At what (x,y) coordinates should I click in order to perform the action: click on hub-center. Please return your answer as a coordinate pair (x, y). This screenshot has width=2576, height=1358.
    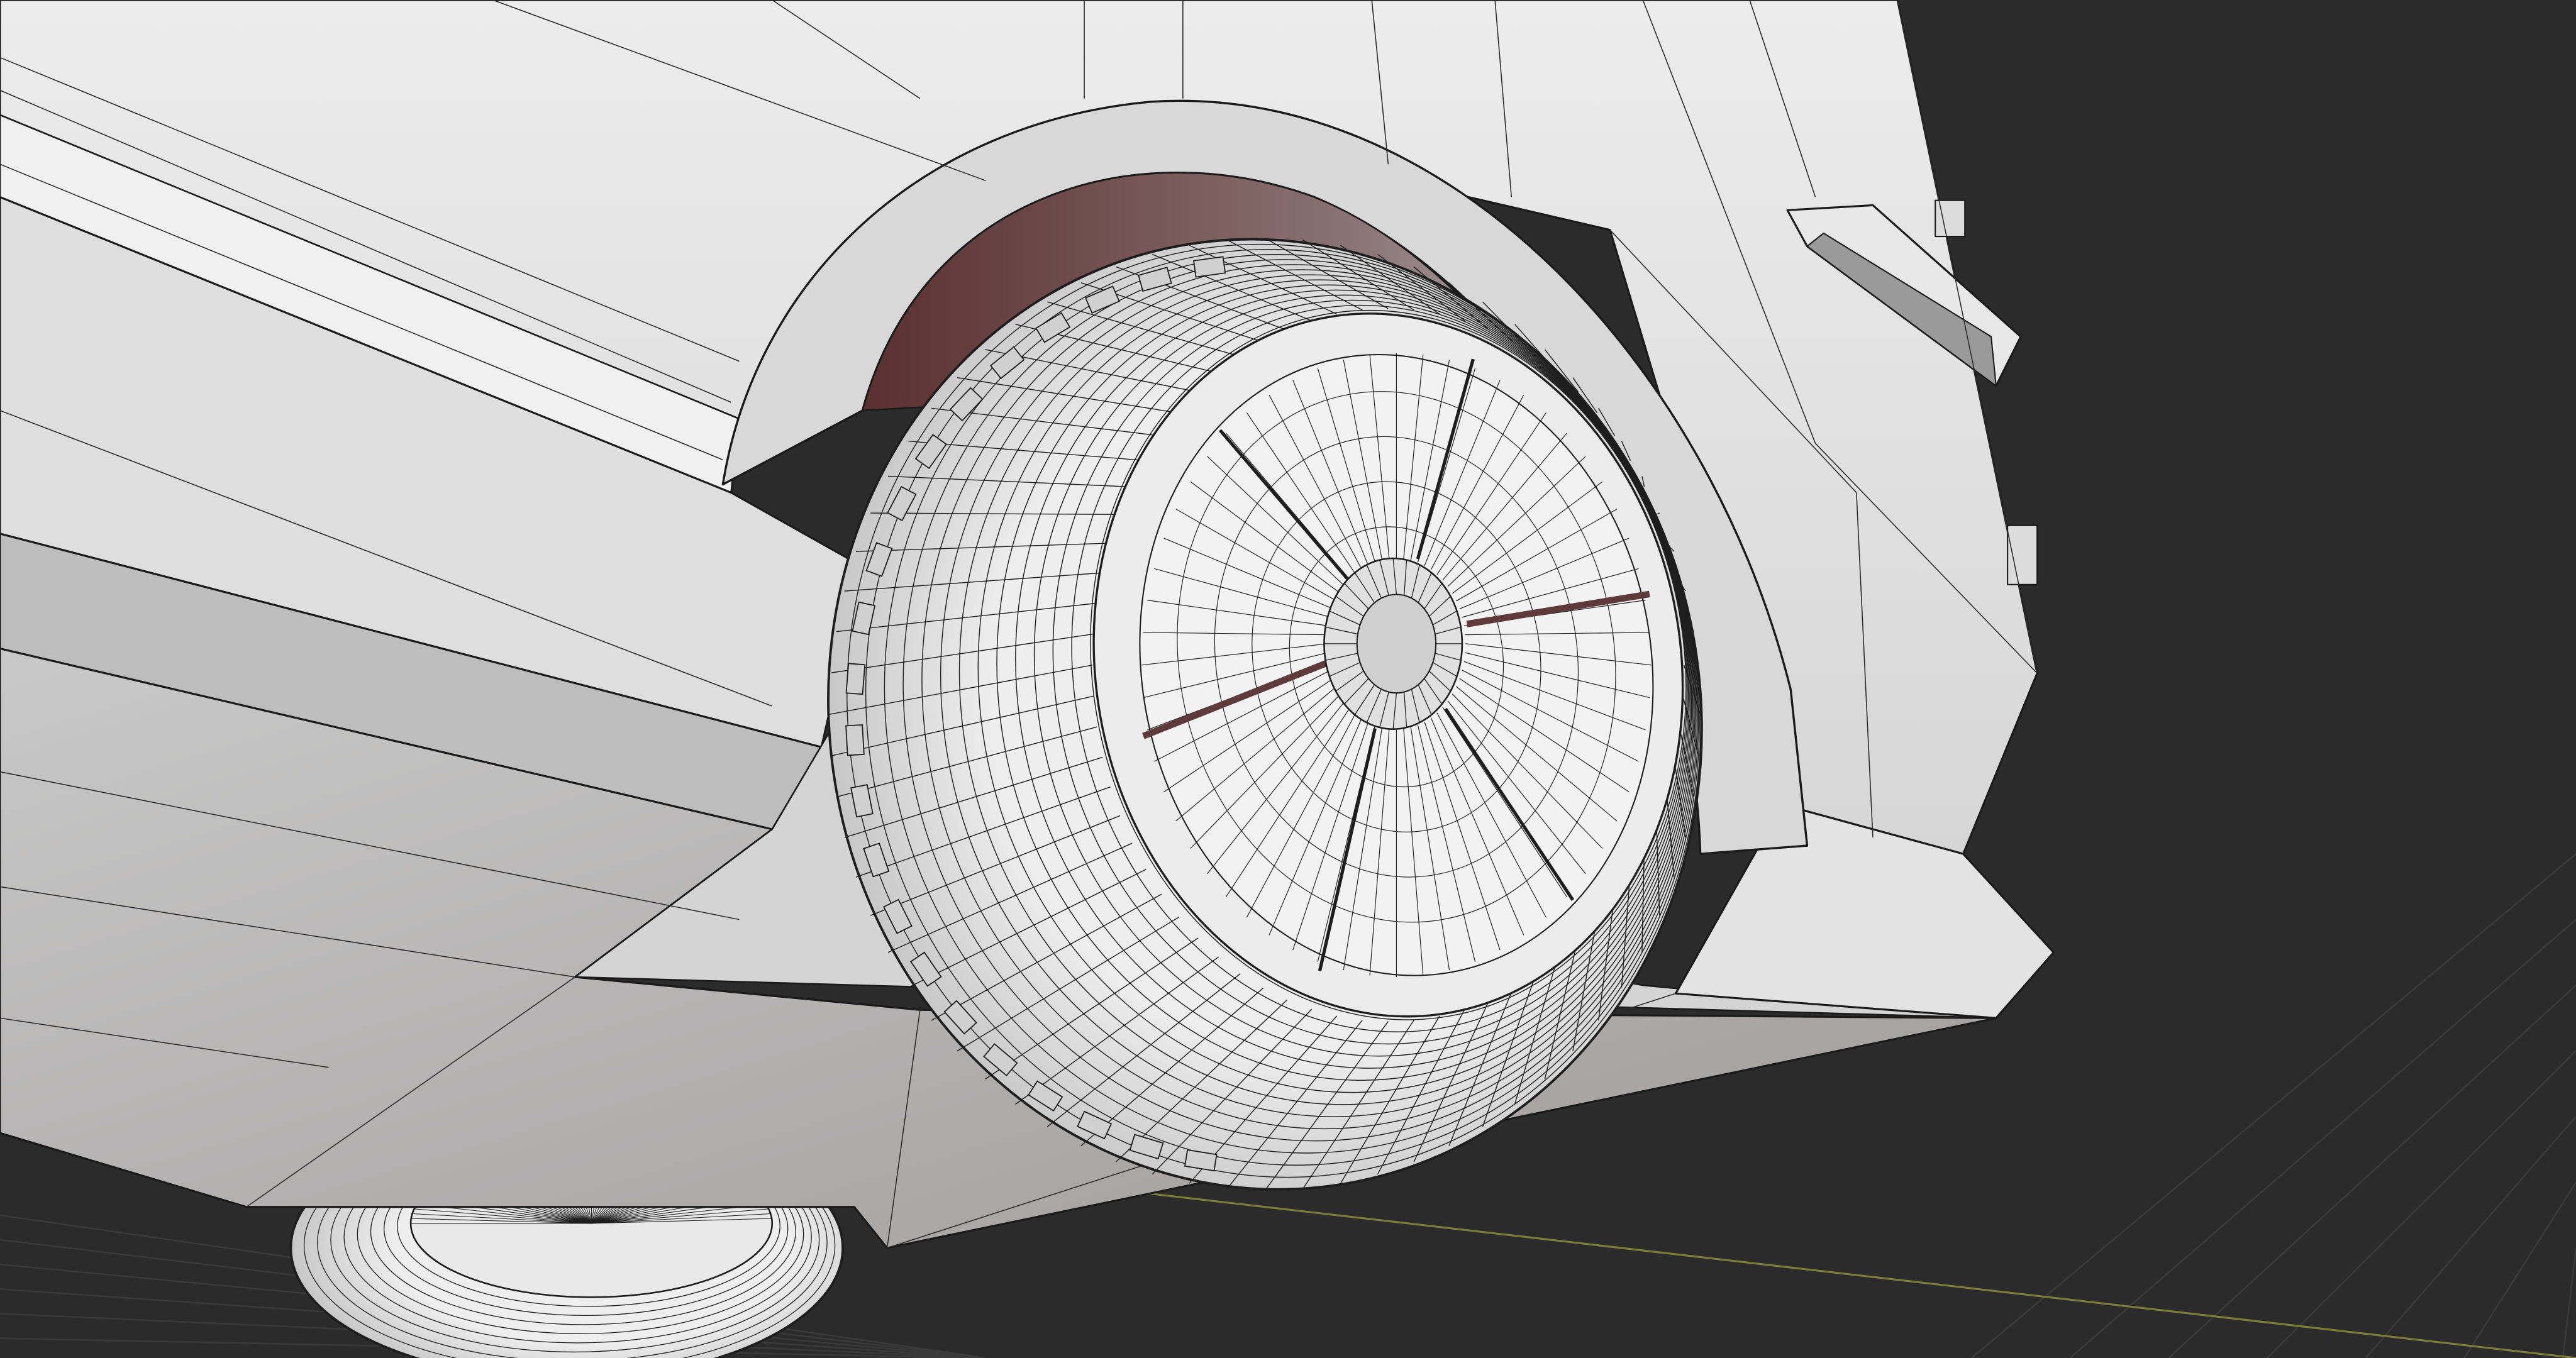
    Looking at the image, I should click on (1396, 643).